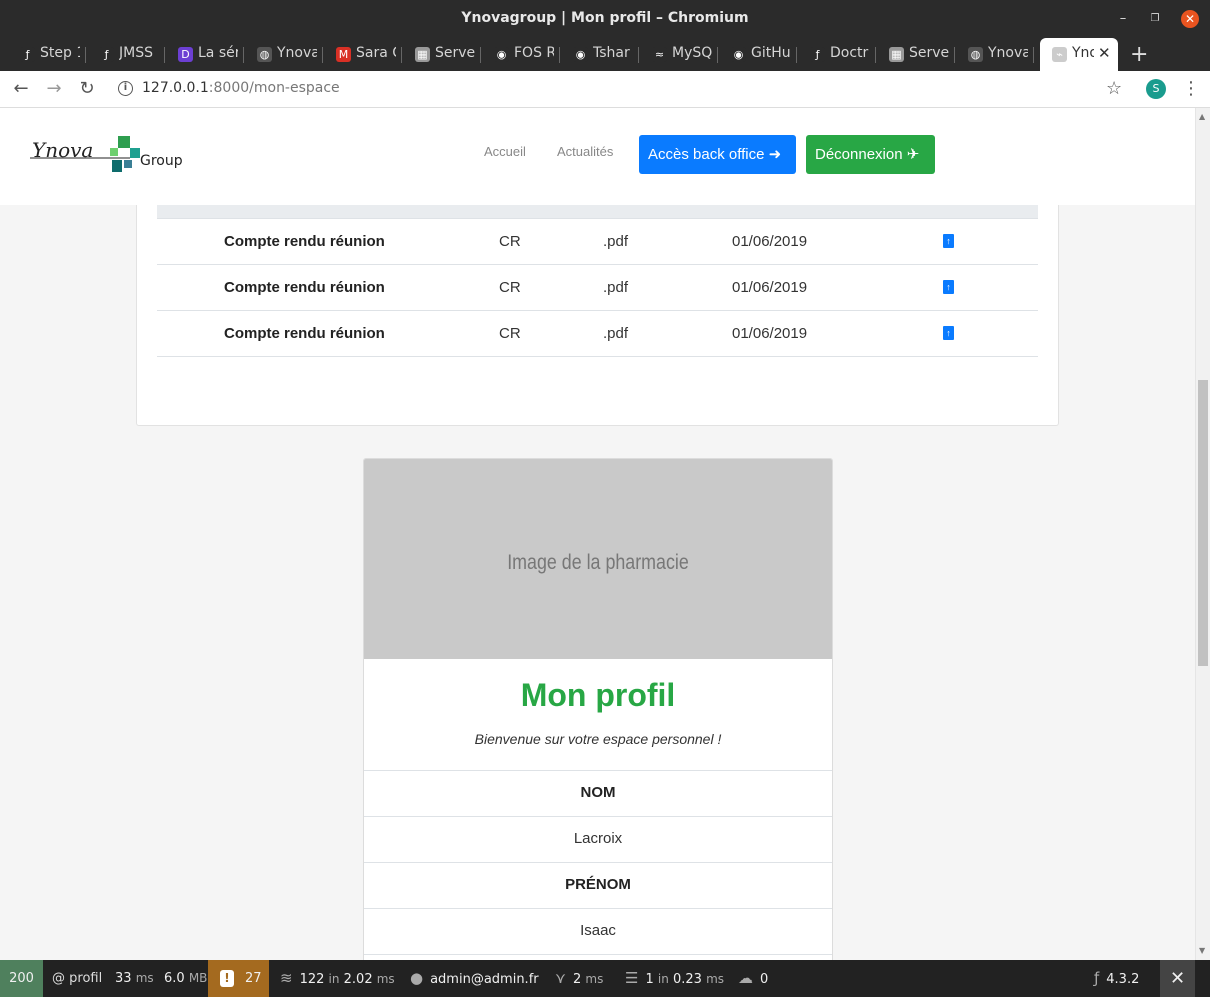 This screenshot has height=997, width=1210. Describe the element at coordinates (758, 54) in the screenshot. I see `browser-tab: ◉ GitHu` at that location.